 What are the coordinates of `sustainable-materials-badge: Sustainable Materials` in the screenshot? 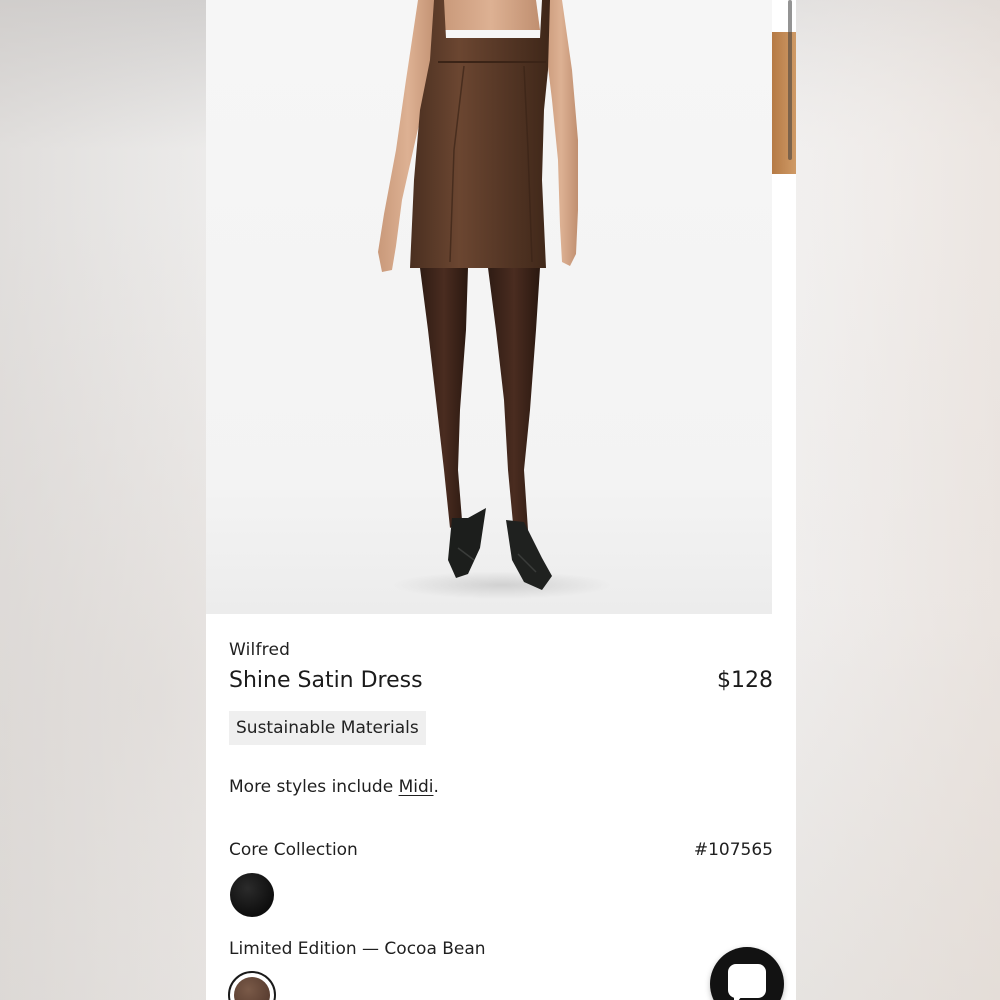 It's located at (327, 728).